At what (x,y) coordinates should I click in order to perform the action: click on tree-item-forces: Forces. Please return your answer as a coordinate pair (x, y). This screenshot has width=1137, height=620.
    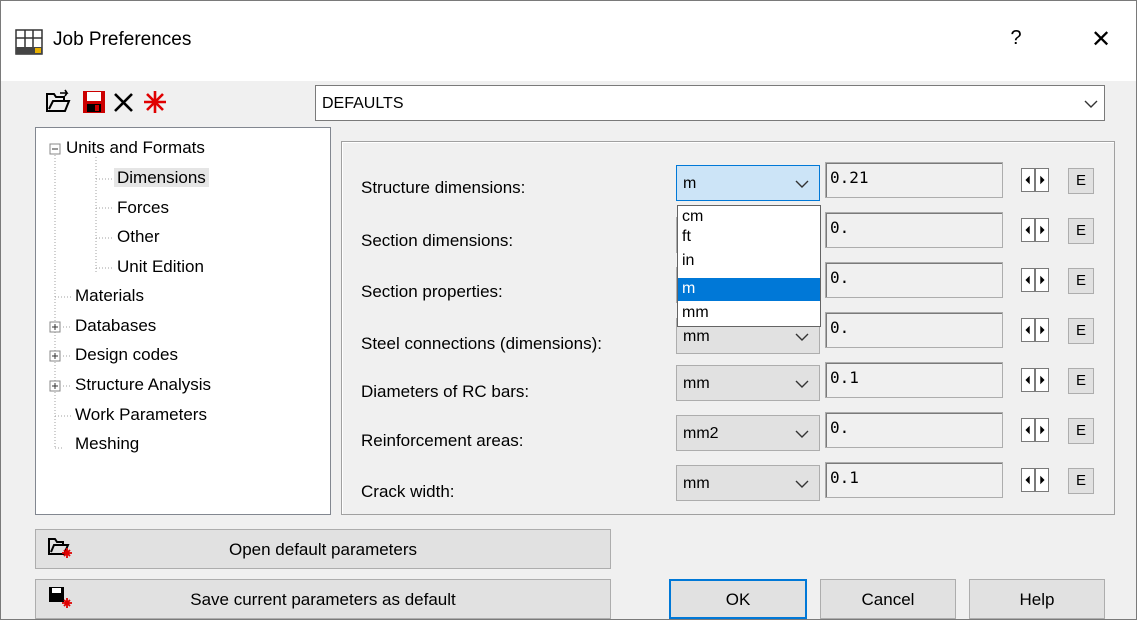
    Looking at the image, I should click on (143, 208).